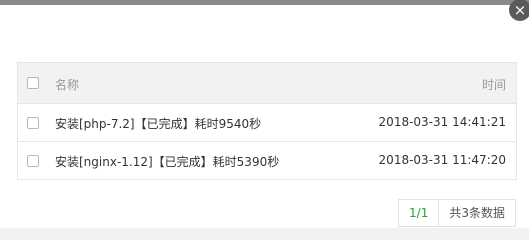 Image resolution: width=529 pixels, height=240 pixels. Describe the element at coordinates (158, 124) in the screenshot. I see `task-name: 安装[php-7.2]【已完成】耗时9540秒` at that location.